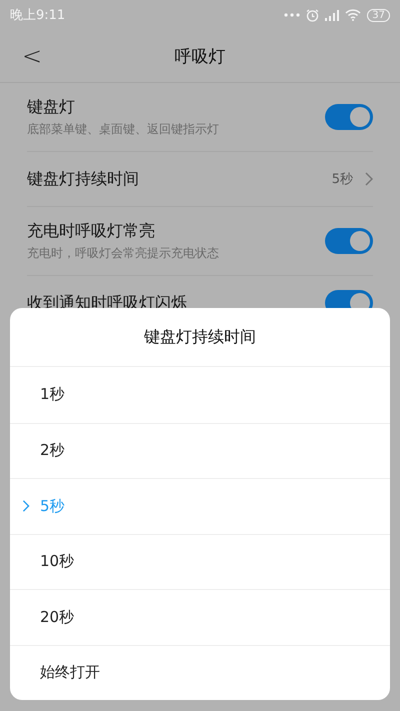 The image size is (400, 711). Describe the element at coordinates (313, 15) in the screenshot. I see `alarm-icon` at that location.